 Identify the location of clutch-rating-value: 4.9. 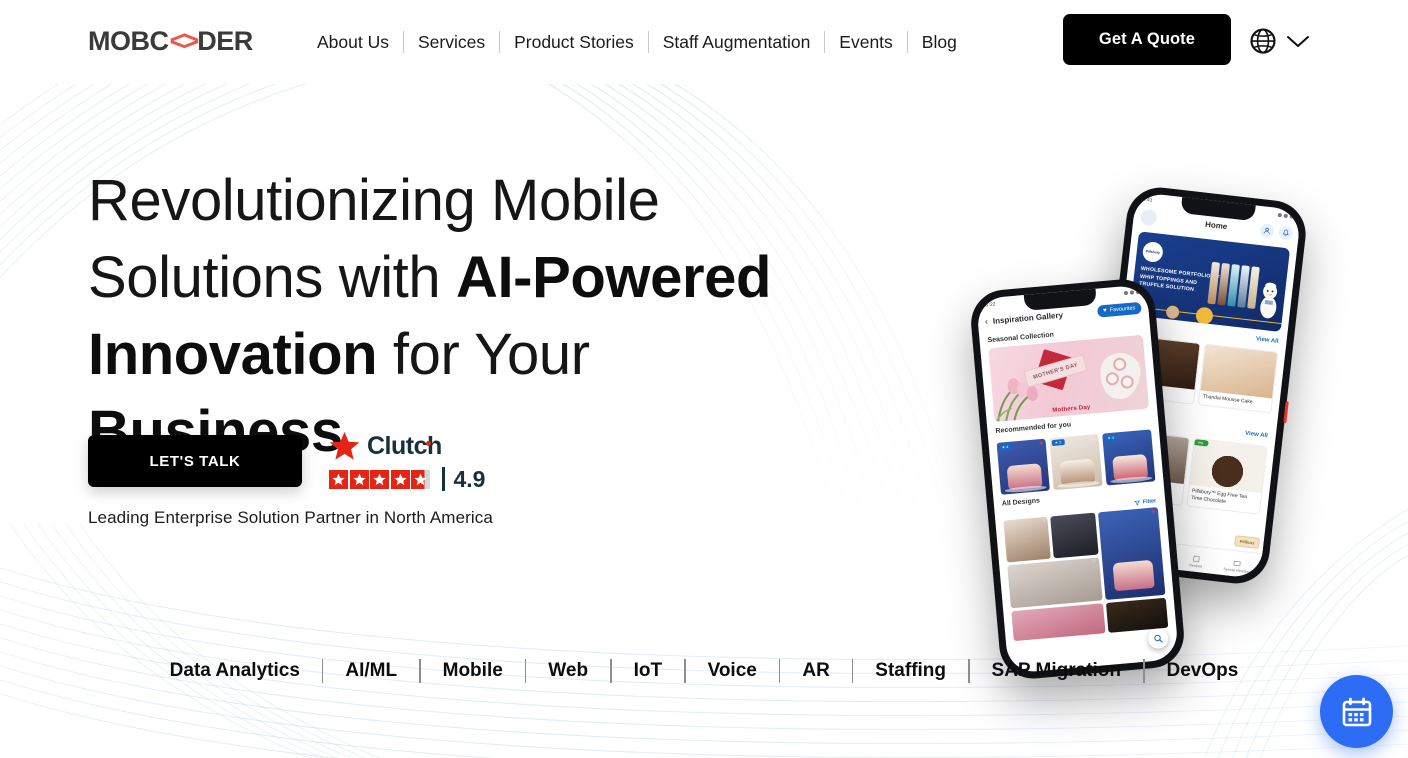
(469, 478).